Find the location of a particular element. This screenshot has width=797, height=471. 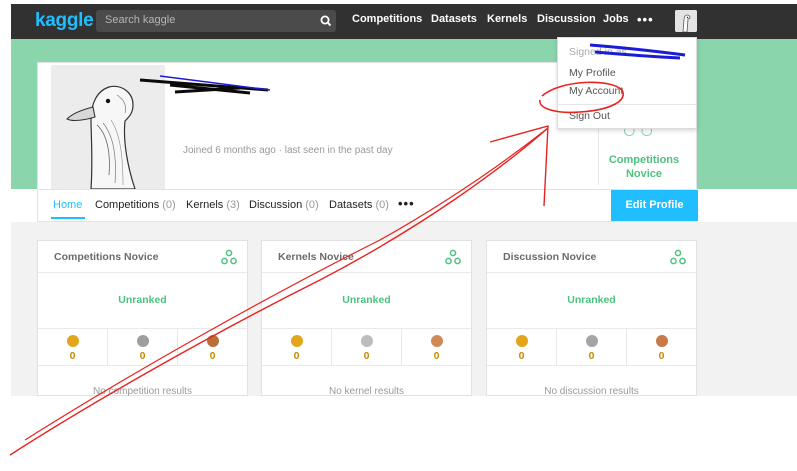

menu-item-sign-out: Sign Out is located at coordinates (589, 116).